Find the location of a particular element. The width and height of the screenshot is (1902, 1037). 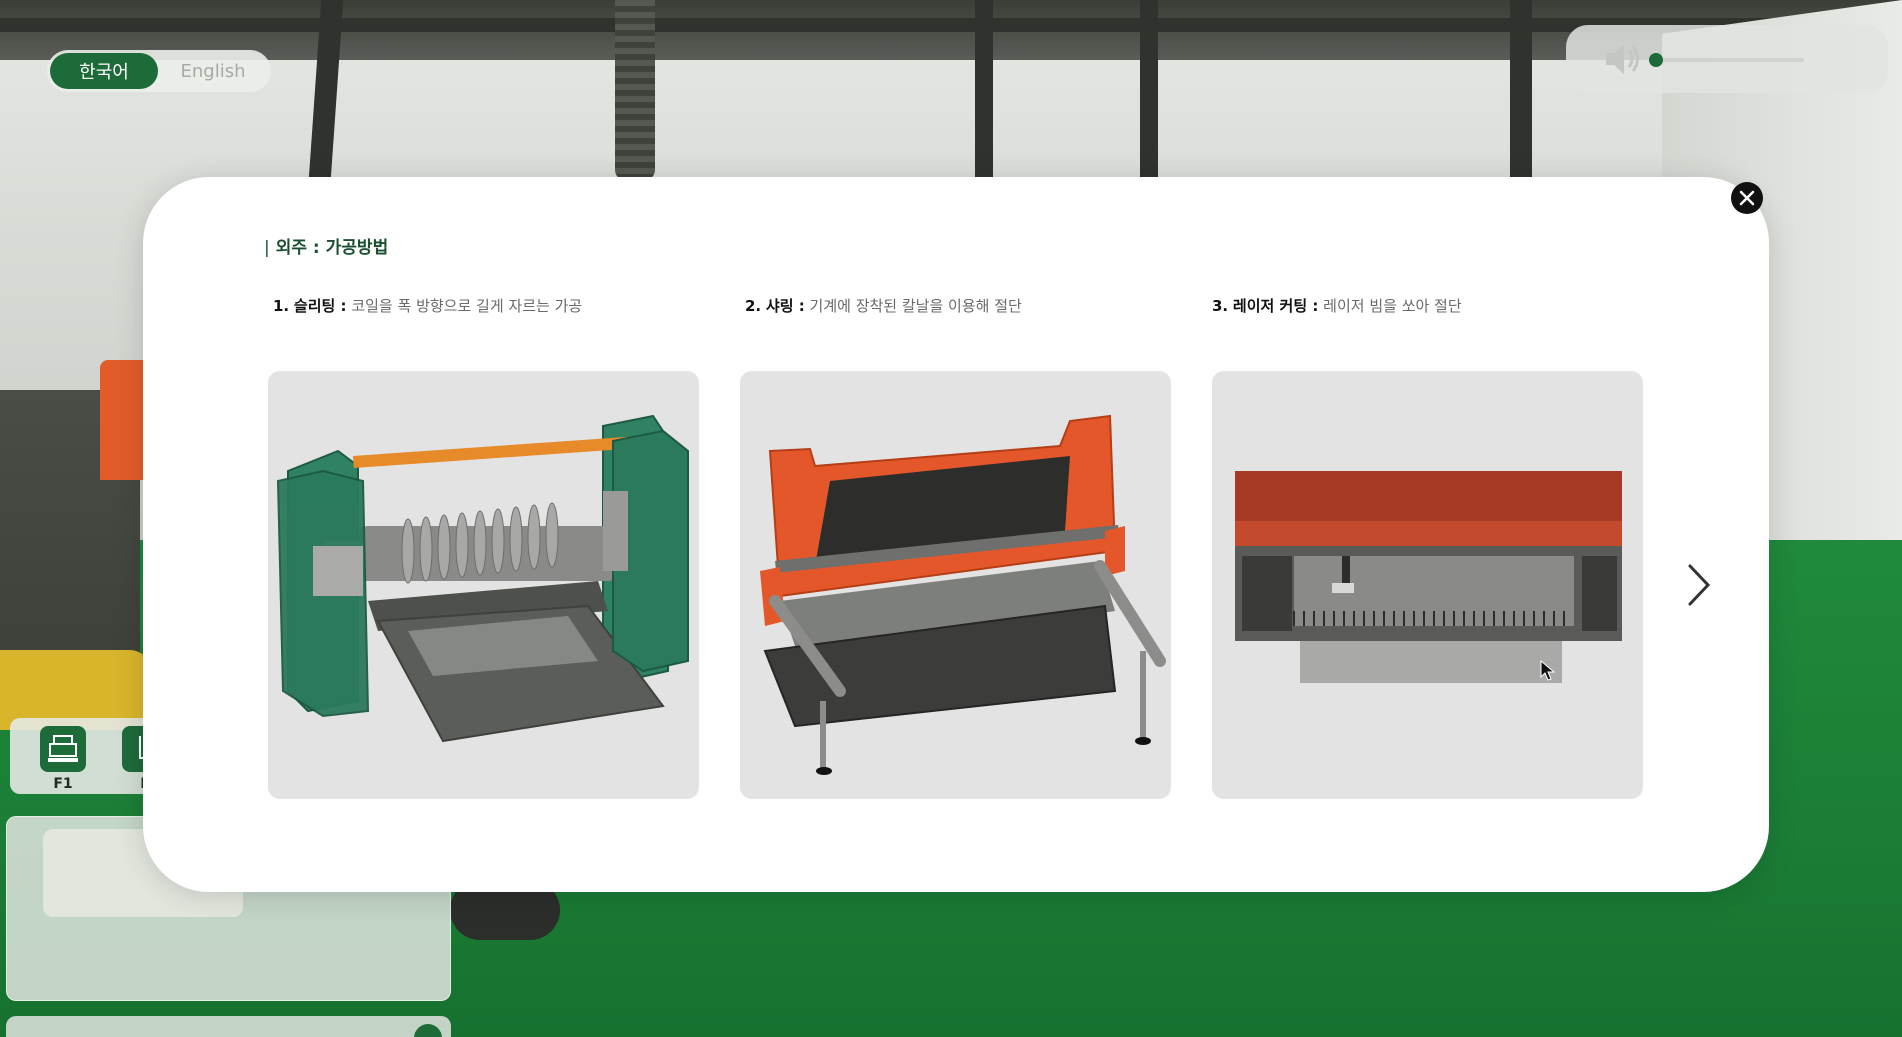

method-description: 기계에 장착된 칼날을 이용해 절단 is located at coordinates (915, 306).